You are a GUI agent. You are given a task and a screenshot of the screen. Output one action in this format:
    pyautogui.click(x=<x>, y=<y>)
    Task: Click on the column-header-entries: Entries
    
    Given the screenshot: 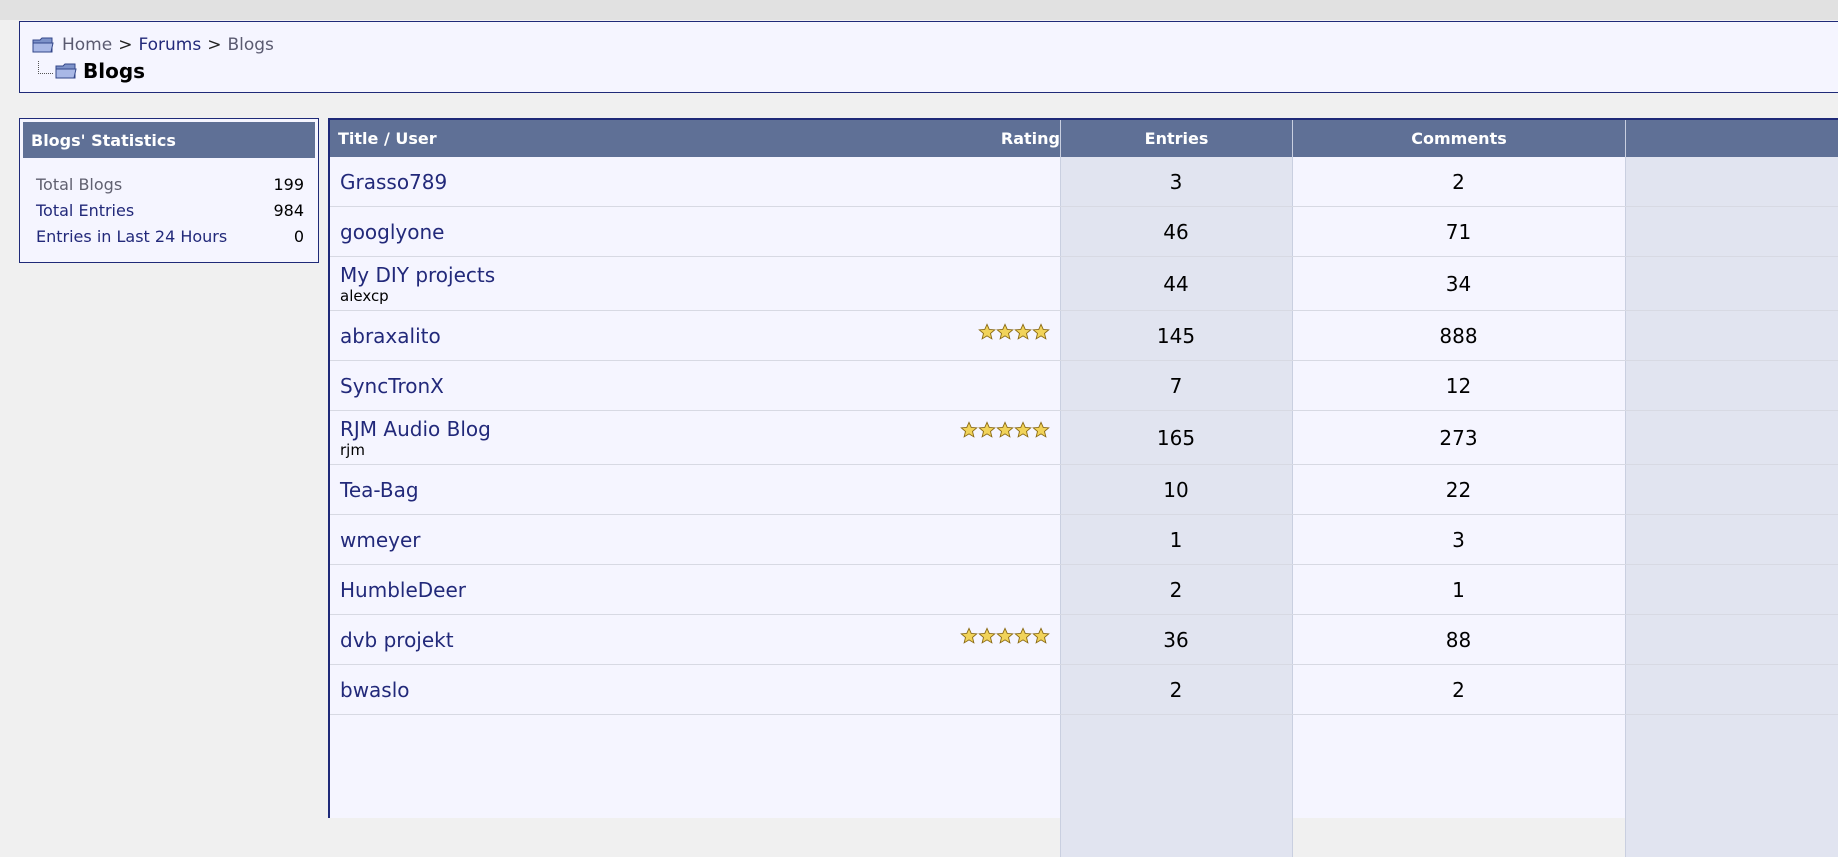 What is the action you would take?
    pyautogui.click(x=1176, y=138)
    